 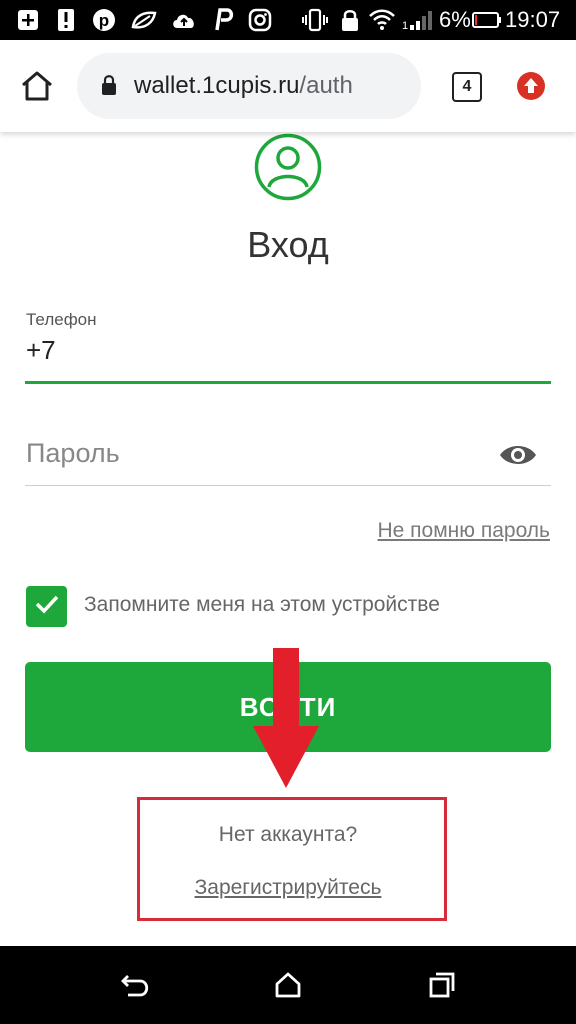 What do you see at coordinates (37, 88) in the screenshot?
I see `home-icon` at bounding box center [37, 88].